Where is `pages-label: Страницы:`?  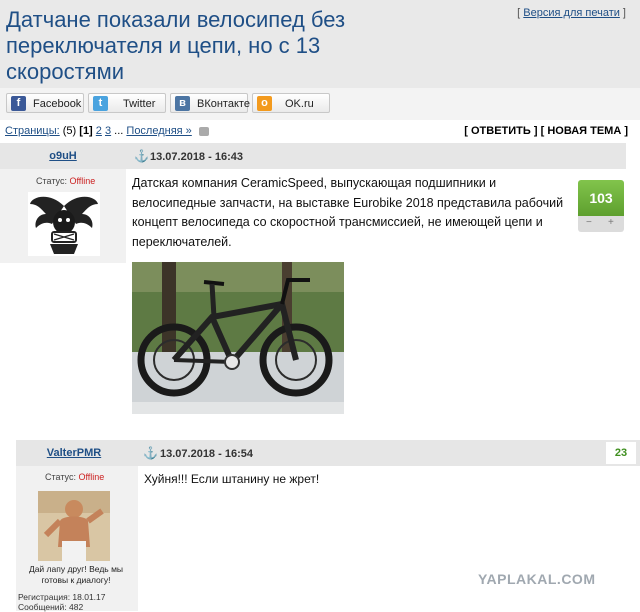 pages-label: Страницы: is located at coordinates (32, 131).